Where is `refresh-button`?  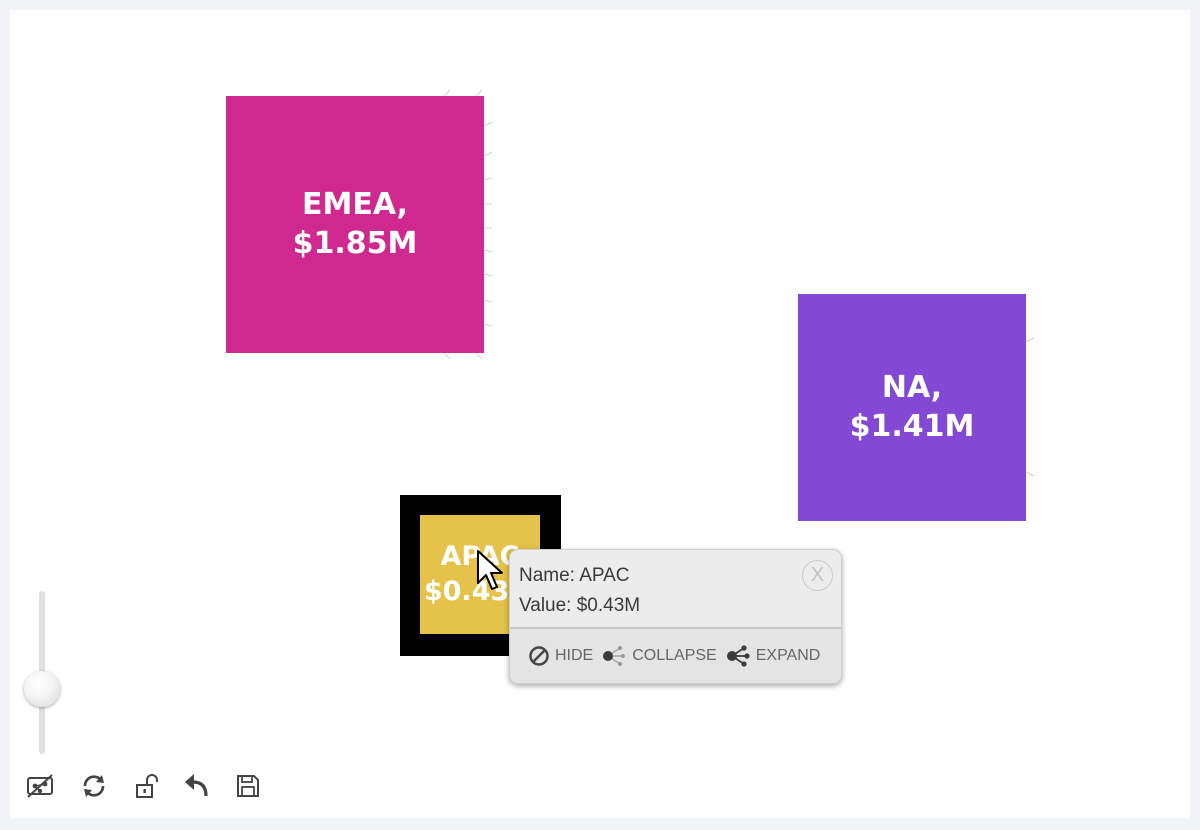
refresh-button is located at coordinates (94, 786).